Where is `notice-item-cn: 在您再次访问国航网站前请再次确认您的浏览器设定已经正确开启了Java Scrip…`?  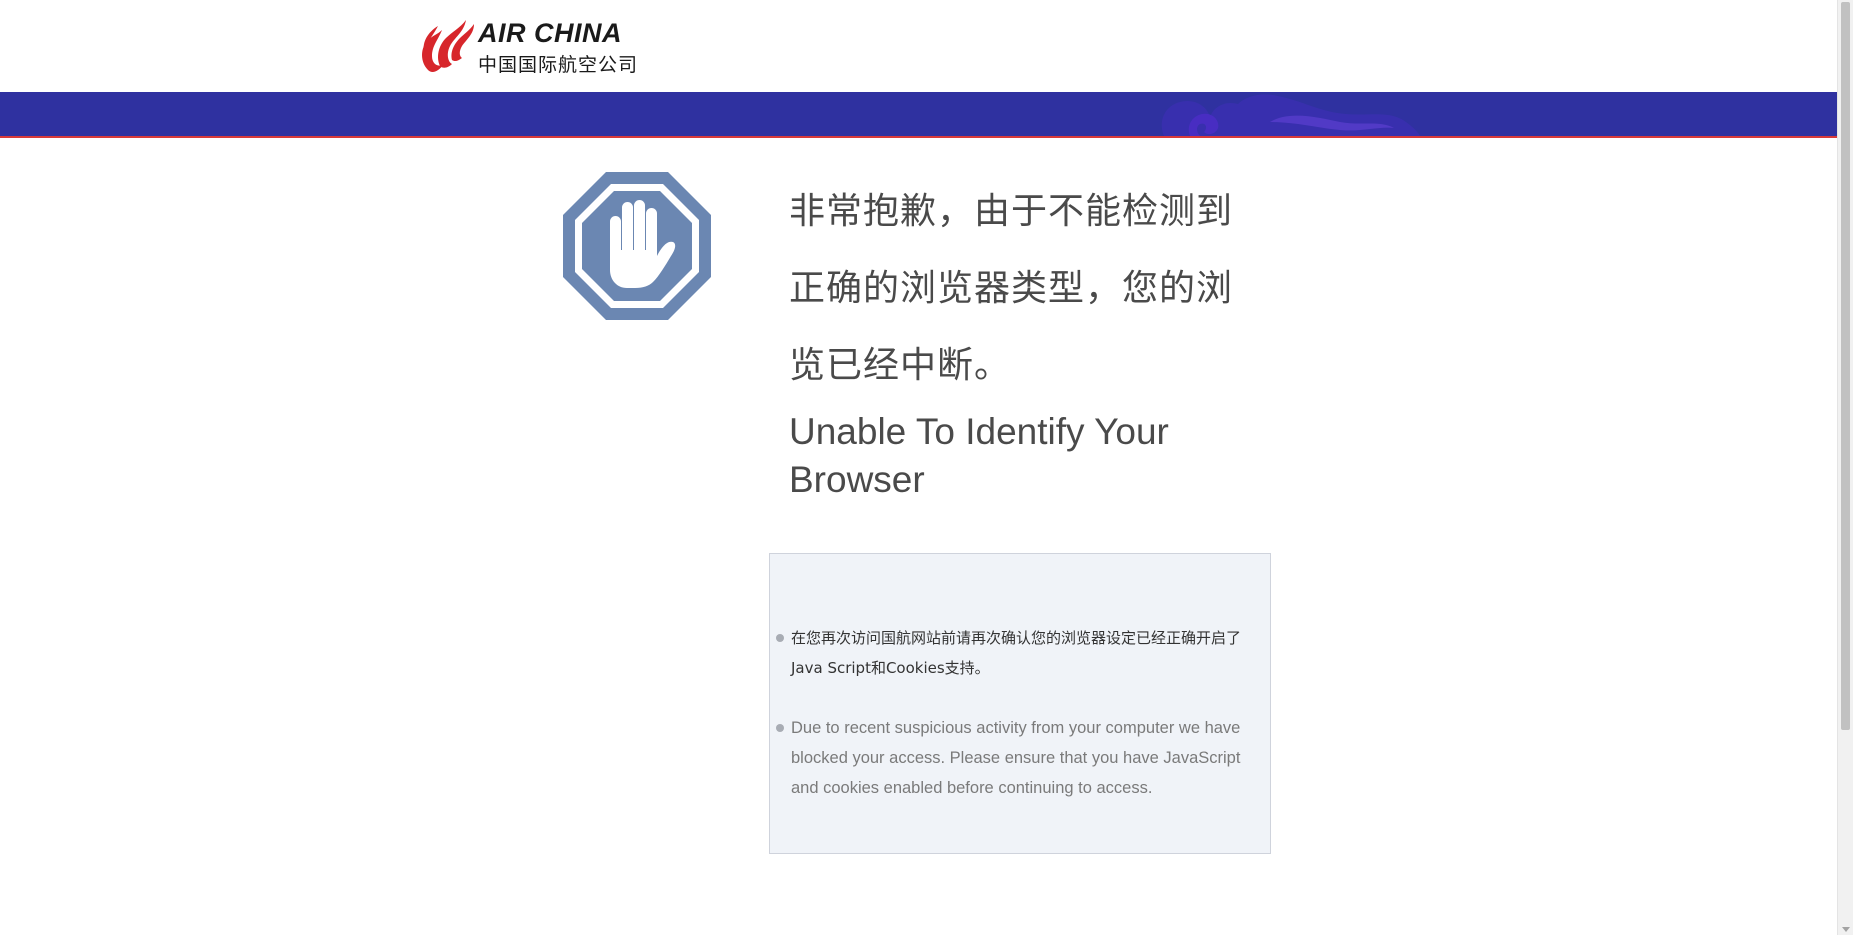
notice-item-cn: 在您再次访问国航网站前请再次确认您的浏览器设定已经正确开启了Java Scrip… is located at coordinates (1021, 653).